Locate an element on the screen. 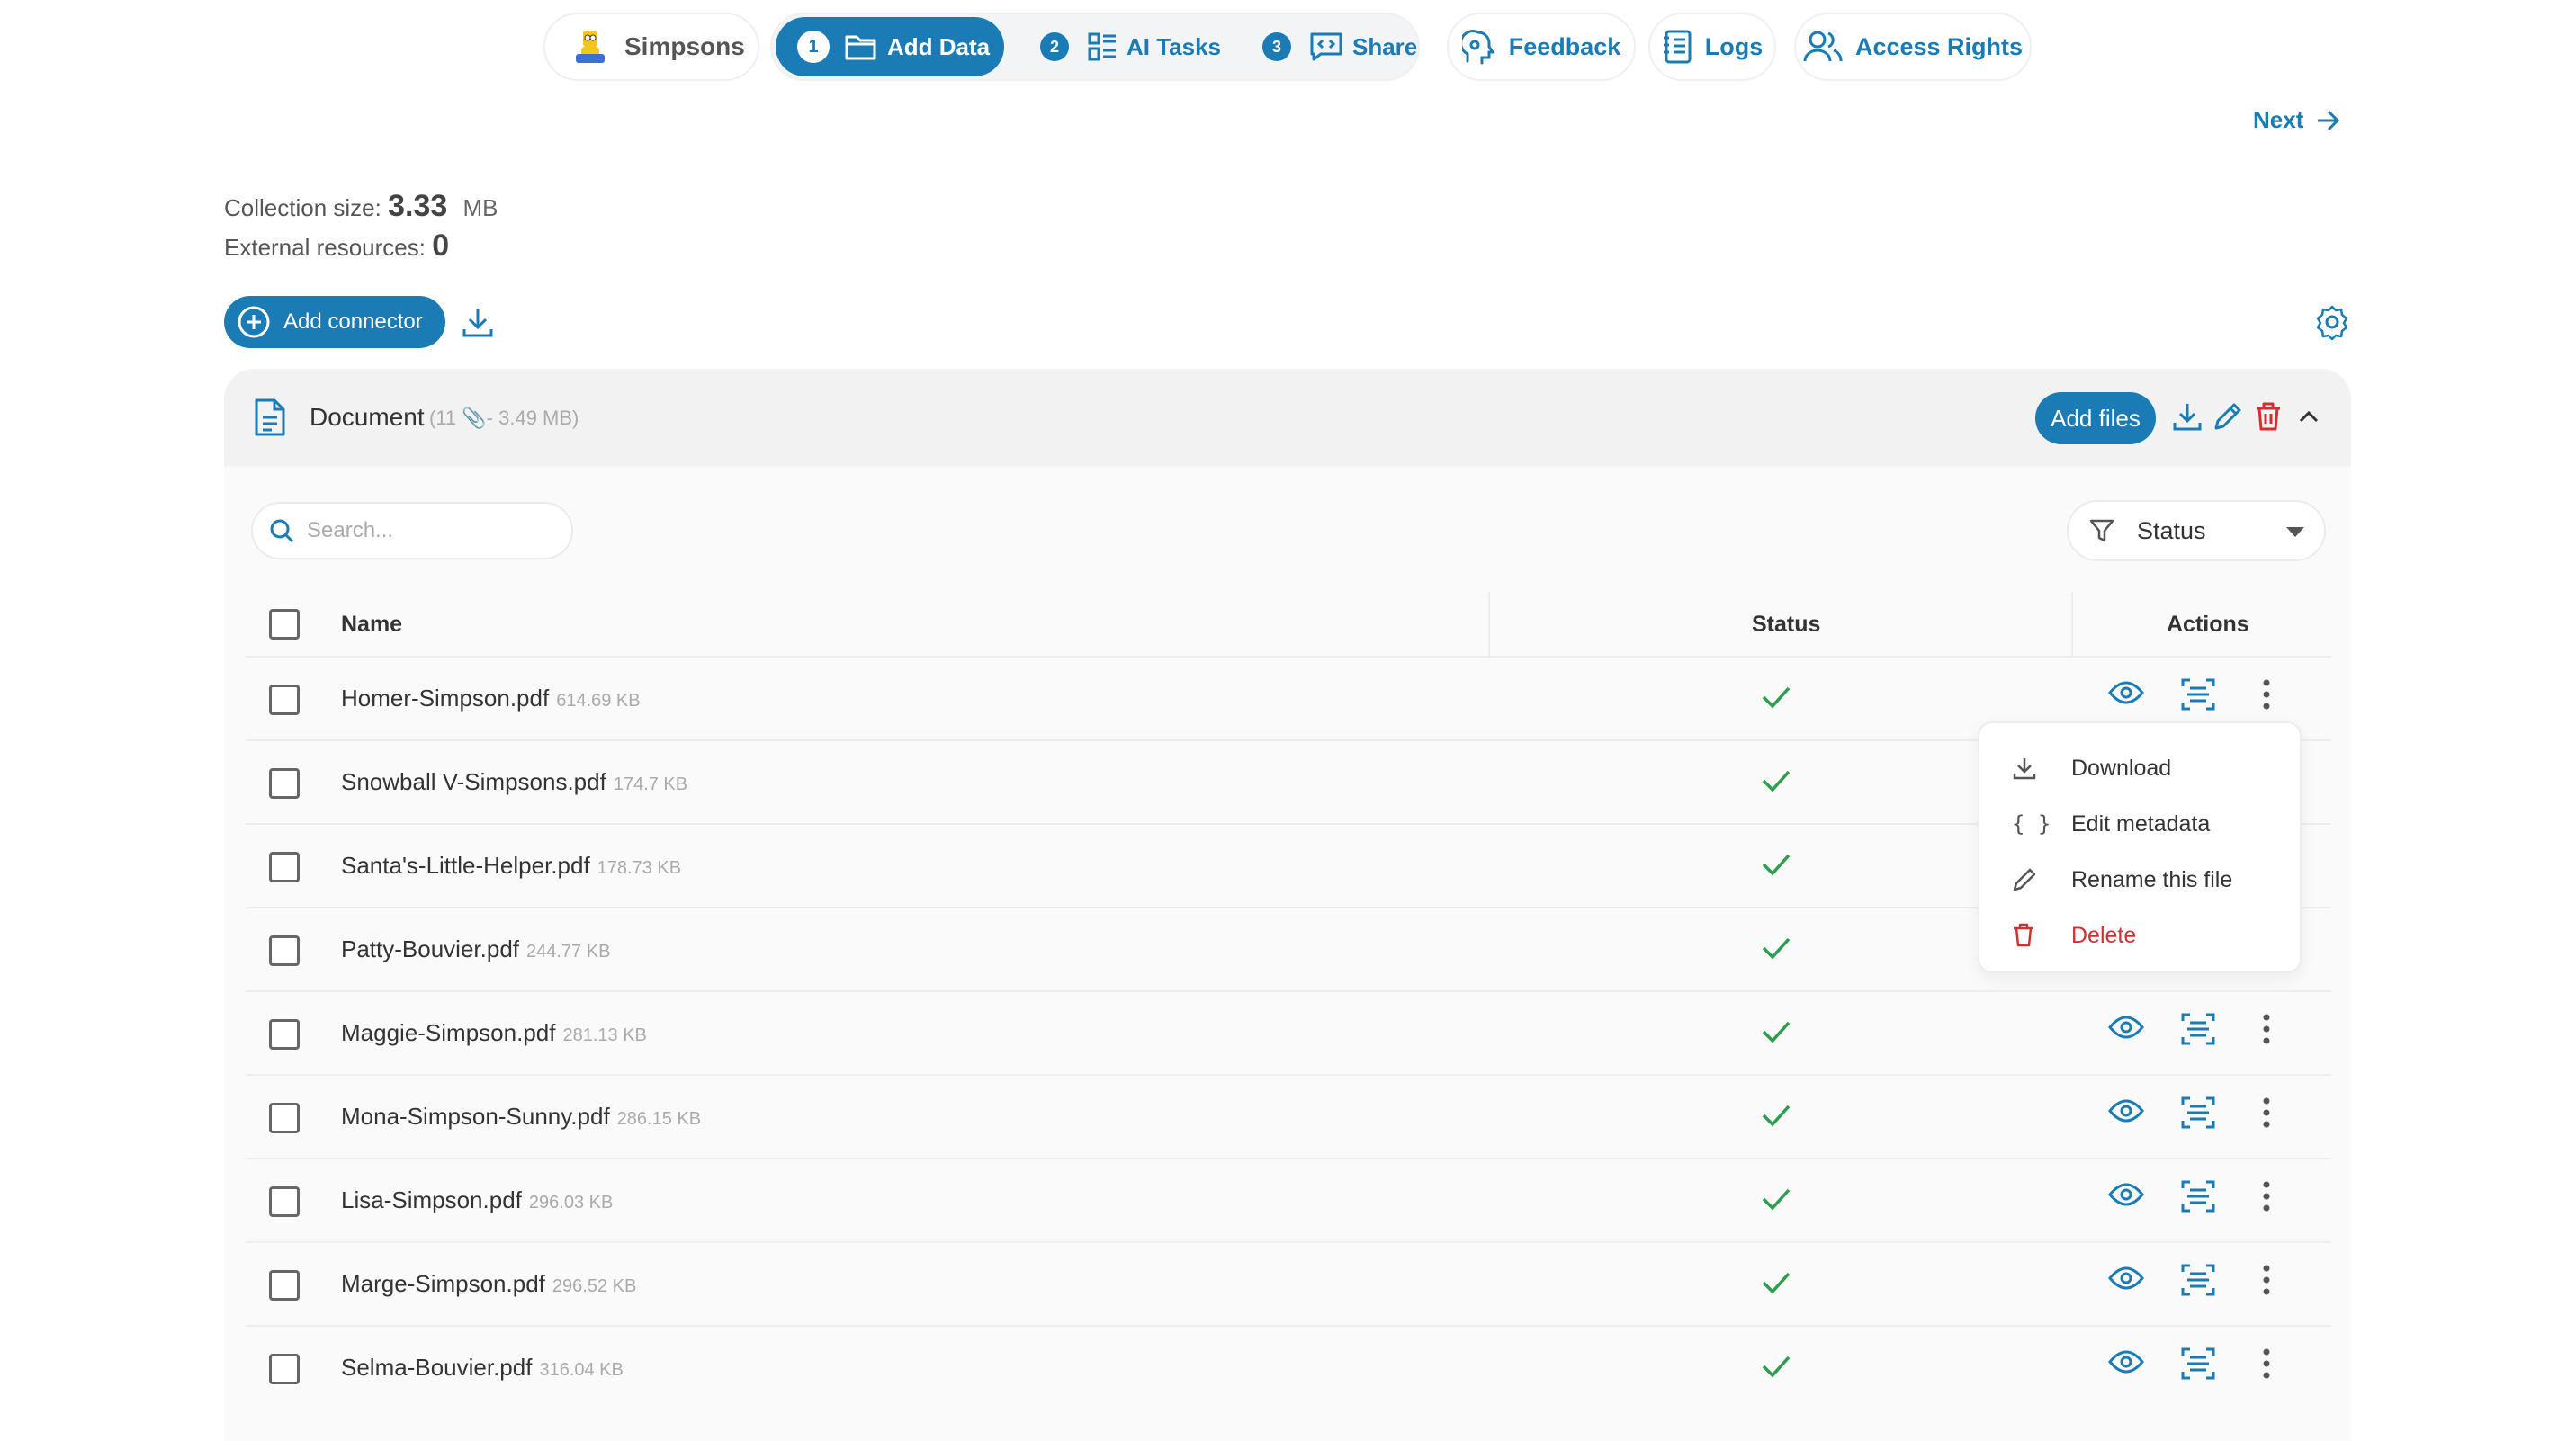  file-name: Snowball V-Simpsons.pdf is located at coordinates (474, 781).